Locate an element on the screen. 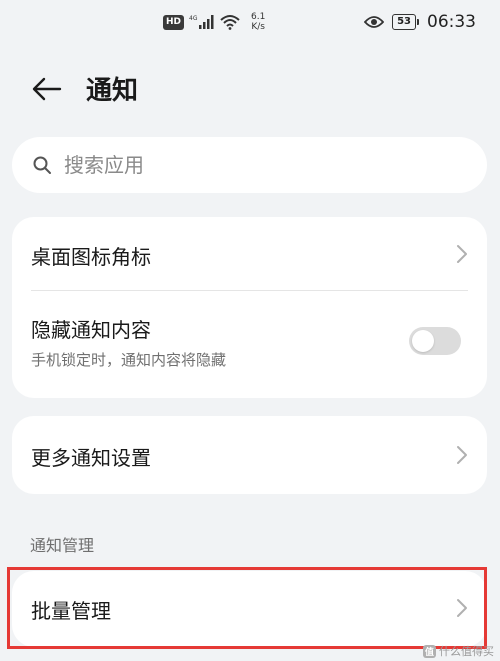 This screenshot has width=500, height=661. highlight-box is located at coordinates (247, 608).